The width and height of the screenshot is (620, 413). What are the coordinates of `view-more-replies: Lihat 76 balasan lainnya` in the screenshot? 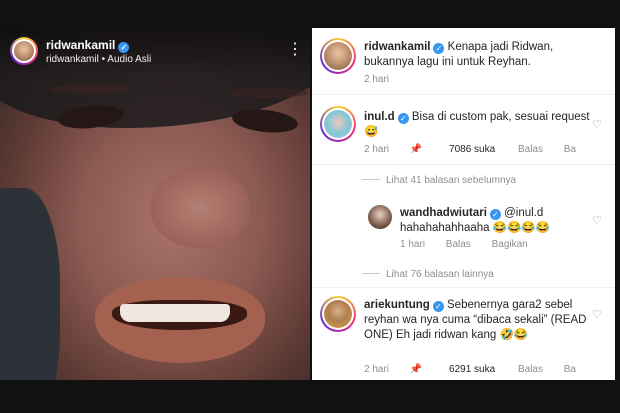 It's located at (440, 274).